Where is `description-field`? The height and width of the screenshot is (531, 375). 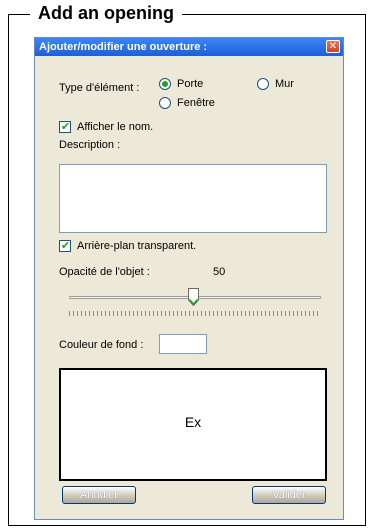 description-field is located at coordinates (193, 198).